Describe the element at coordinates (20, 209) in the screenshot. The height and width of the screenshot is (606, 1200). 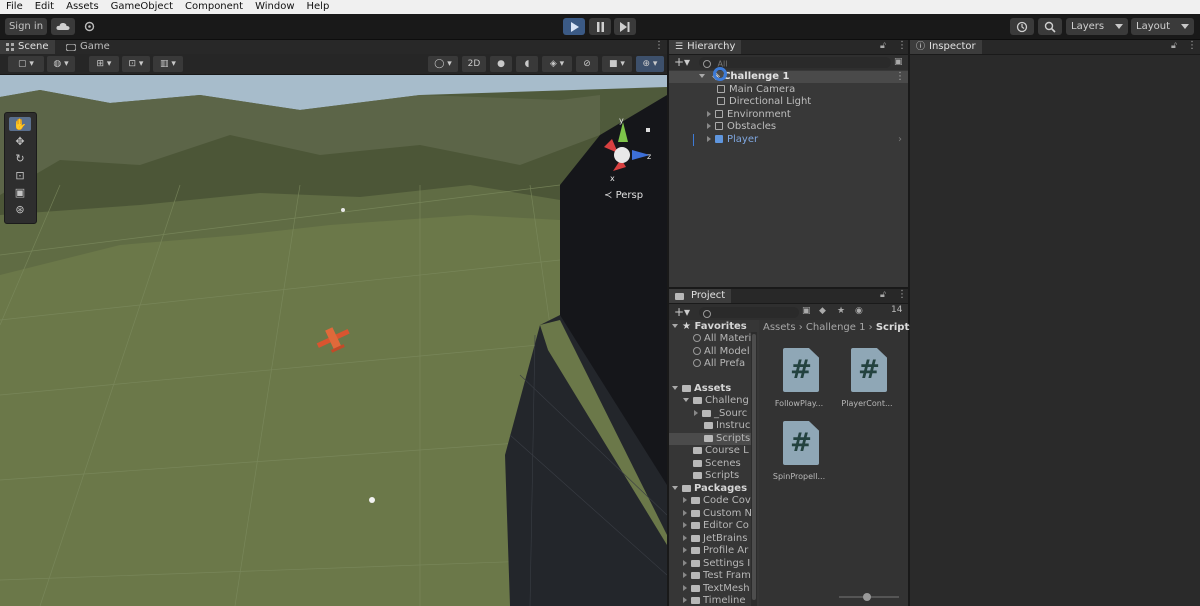
I see `transform-tool: ⊛` at that location.